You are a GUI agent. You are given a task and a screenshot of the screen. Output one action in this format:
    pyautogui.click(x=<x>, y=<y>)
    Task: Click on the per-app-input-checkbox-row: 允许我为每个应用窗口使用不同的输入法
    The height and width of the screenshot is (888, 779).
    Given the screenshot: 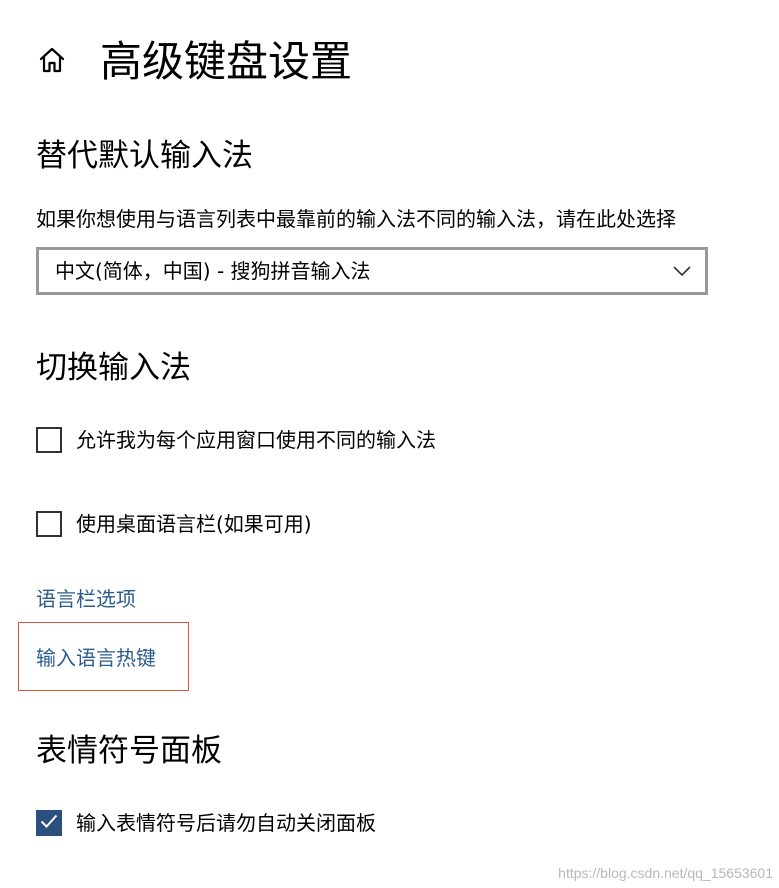 What is the action you would take?
    pyautogui.click(x=236, y=440)
    